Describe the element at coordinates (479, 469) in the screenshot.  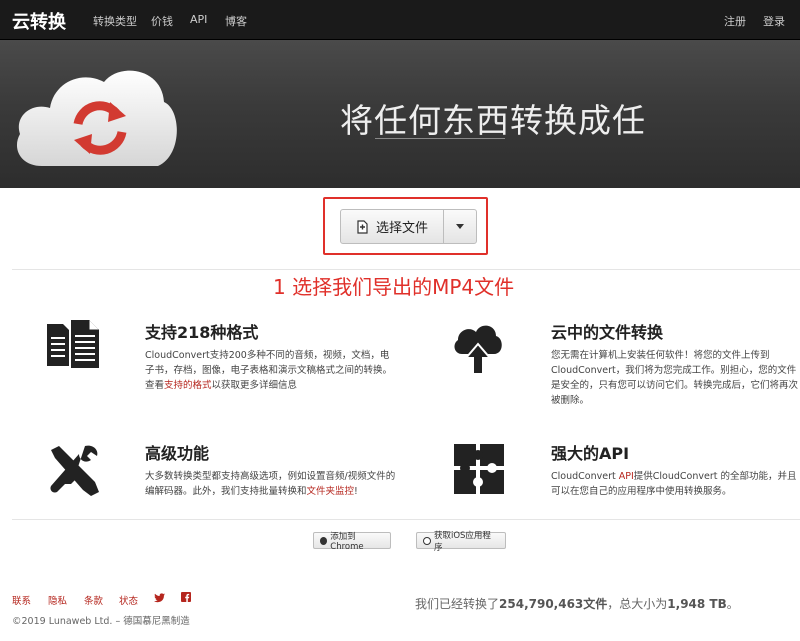
I see `puzzle-icon` at that location.